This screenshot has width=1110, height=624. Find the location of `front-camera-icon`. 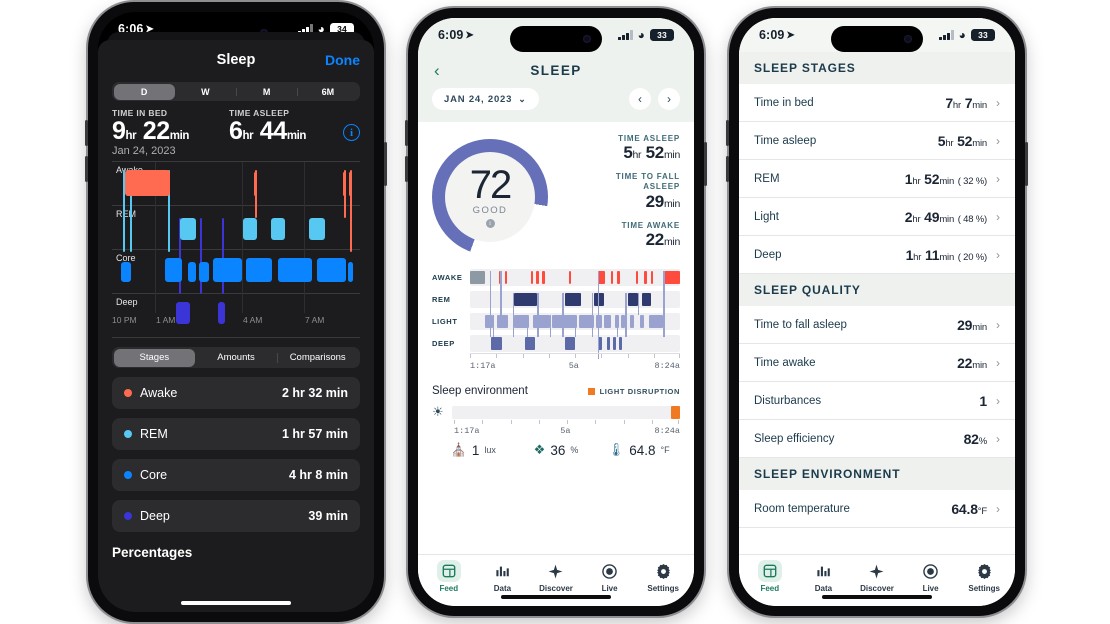

front-camera-icon is located at coordinates (587, 39).